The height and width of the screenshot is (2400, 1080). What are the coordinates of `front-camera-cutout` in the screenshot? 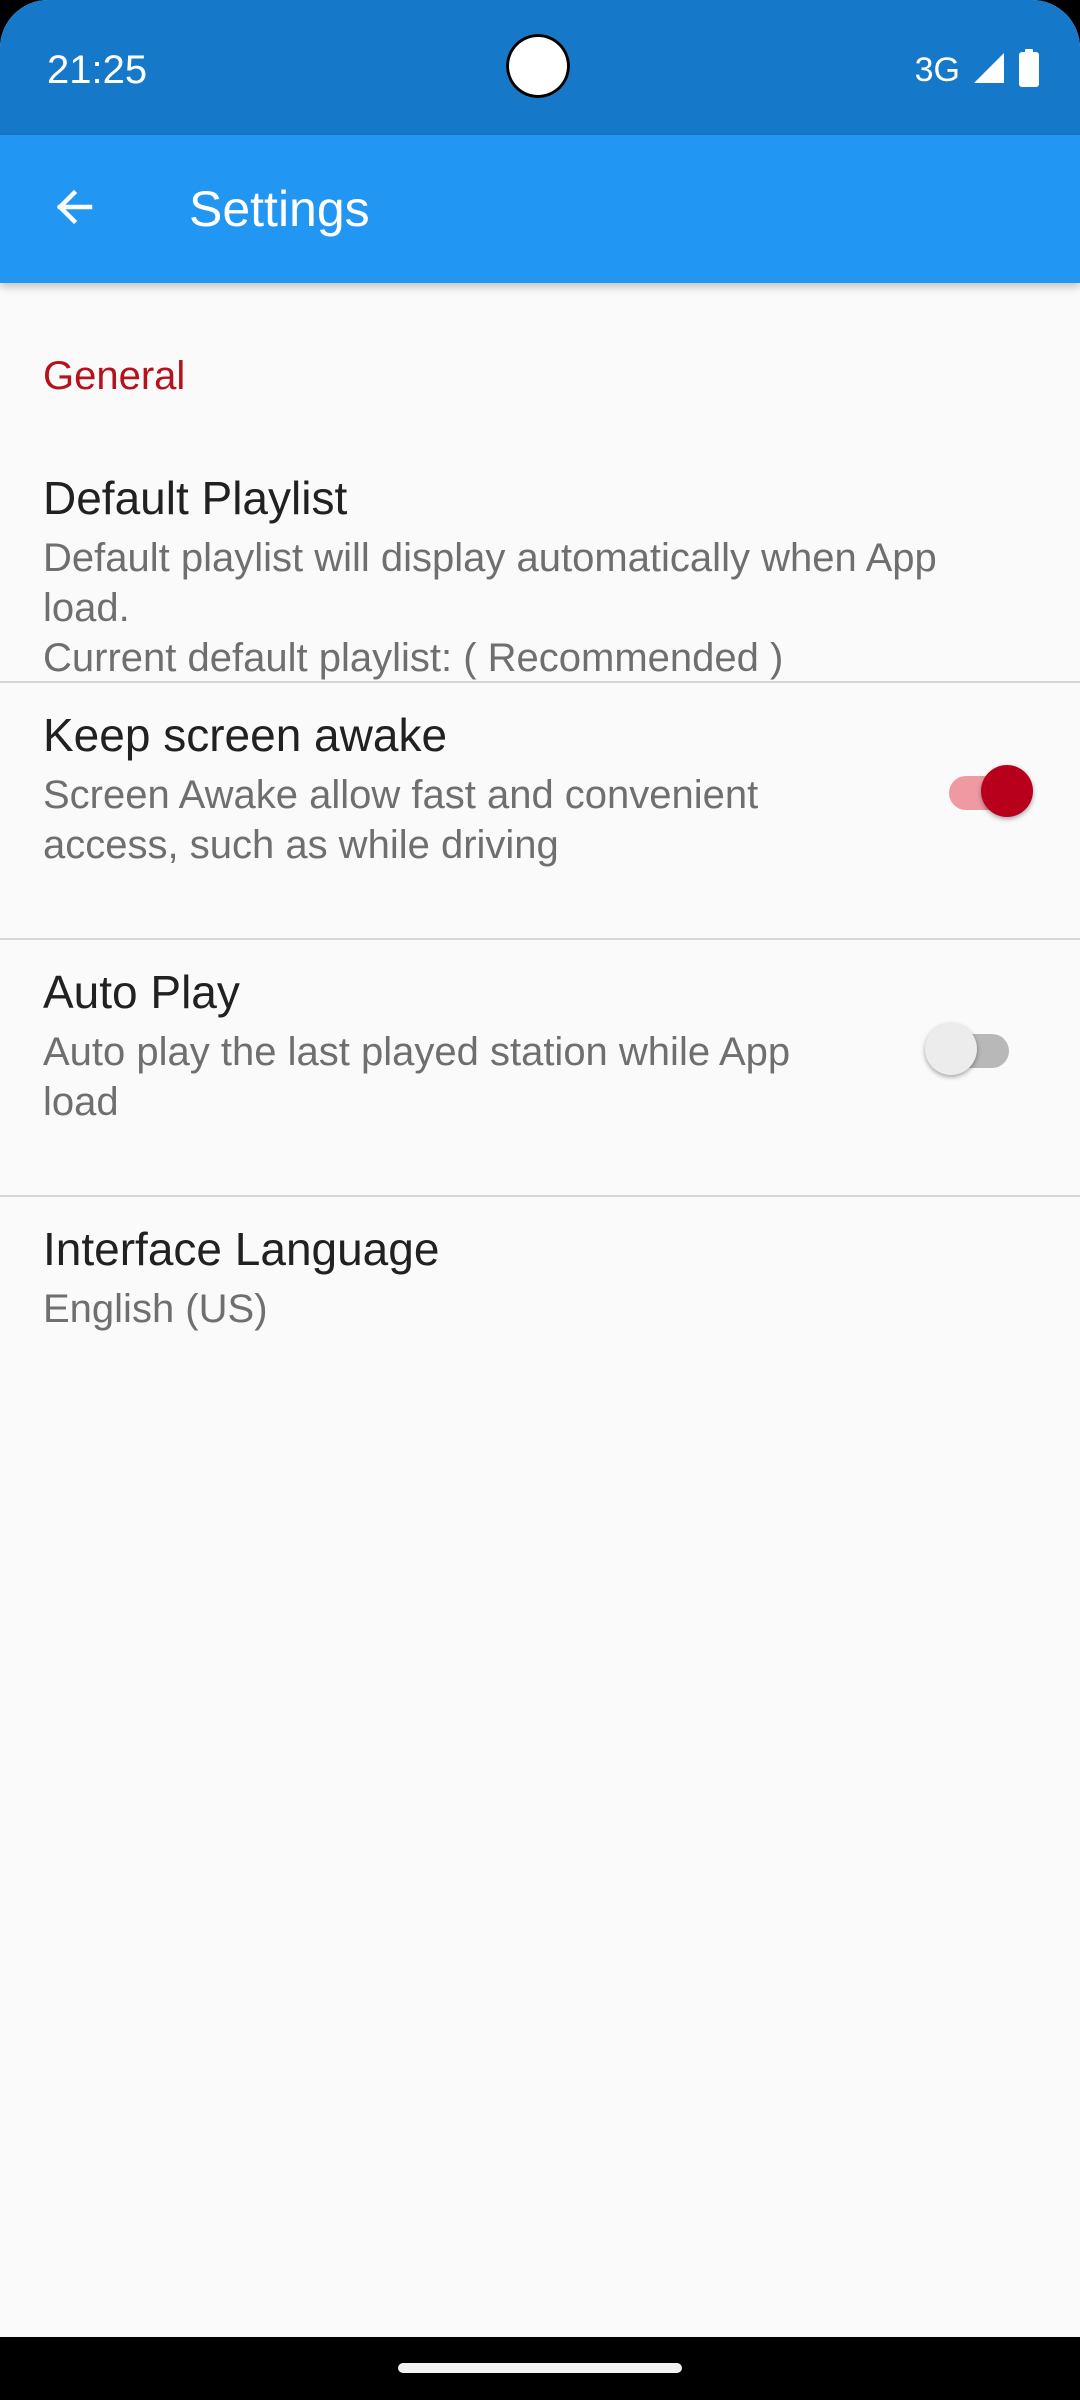 It's located at (538, 66).